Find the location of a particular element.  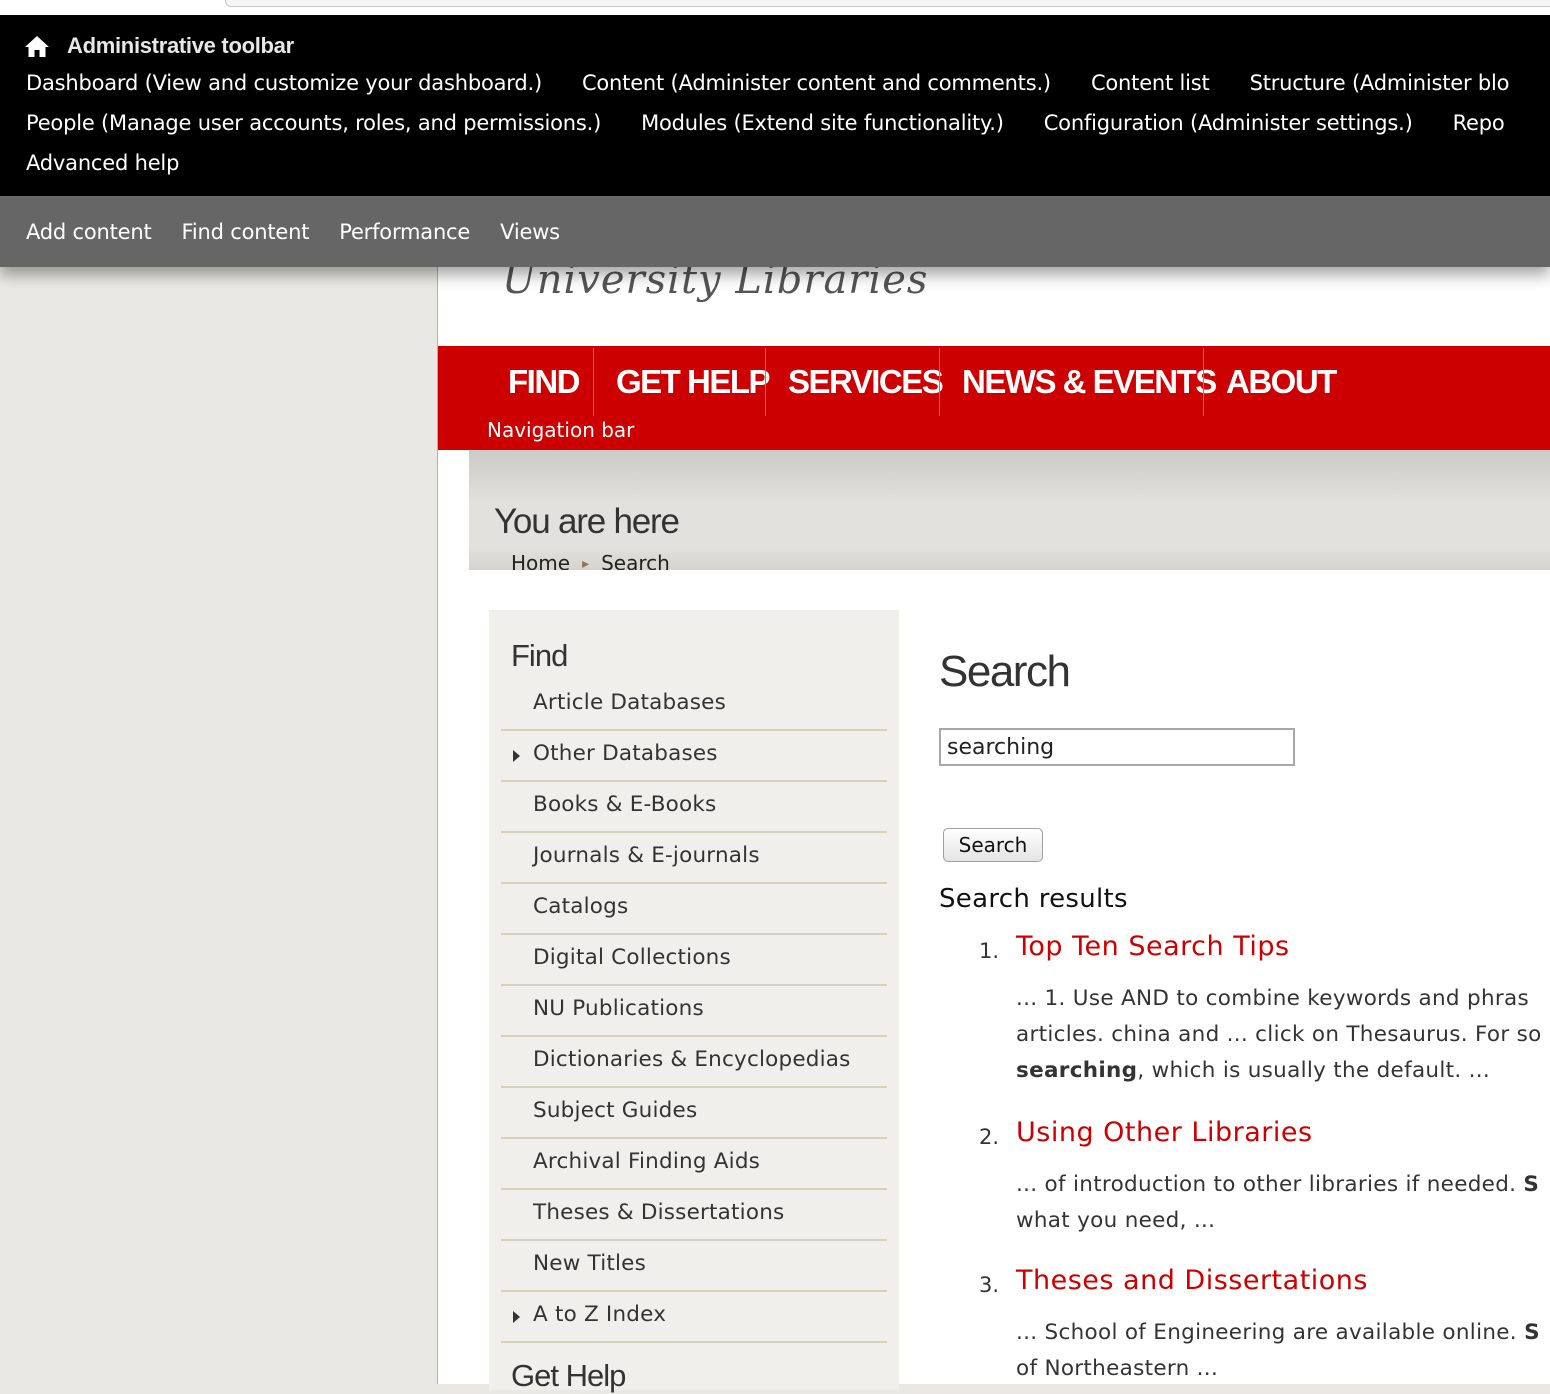

result-number: 3. is located at coordinates (989, 1285).